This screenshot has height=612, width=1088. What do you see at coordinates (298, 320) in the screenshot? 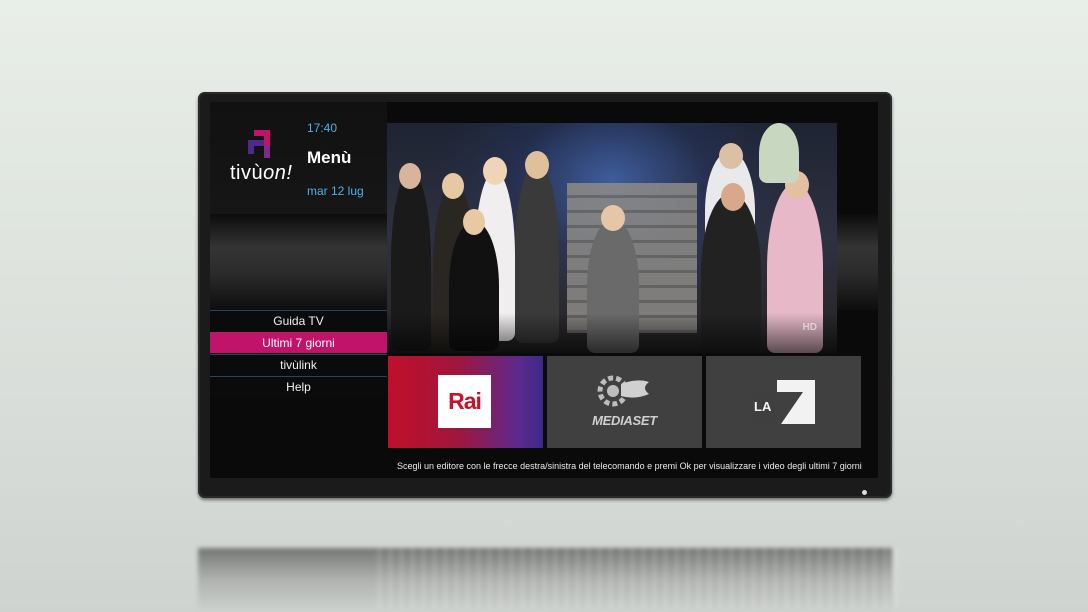
I see `menu-item-guida-tv: Guida TV` at bounding box center [298, 320].